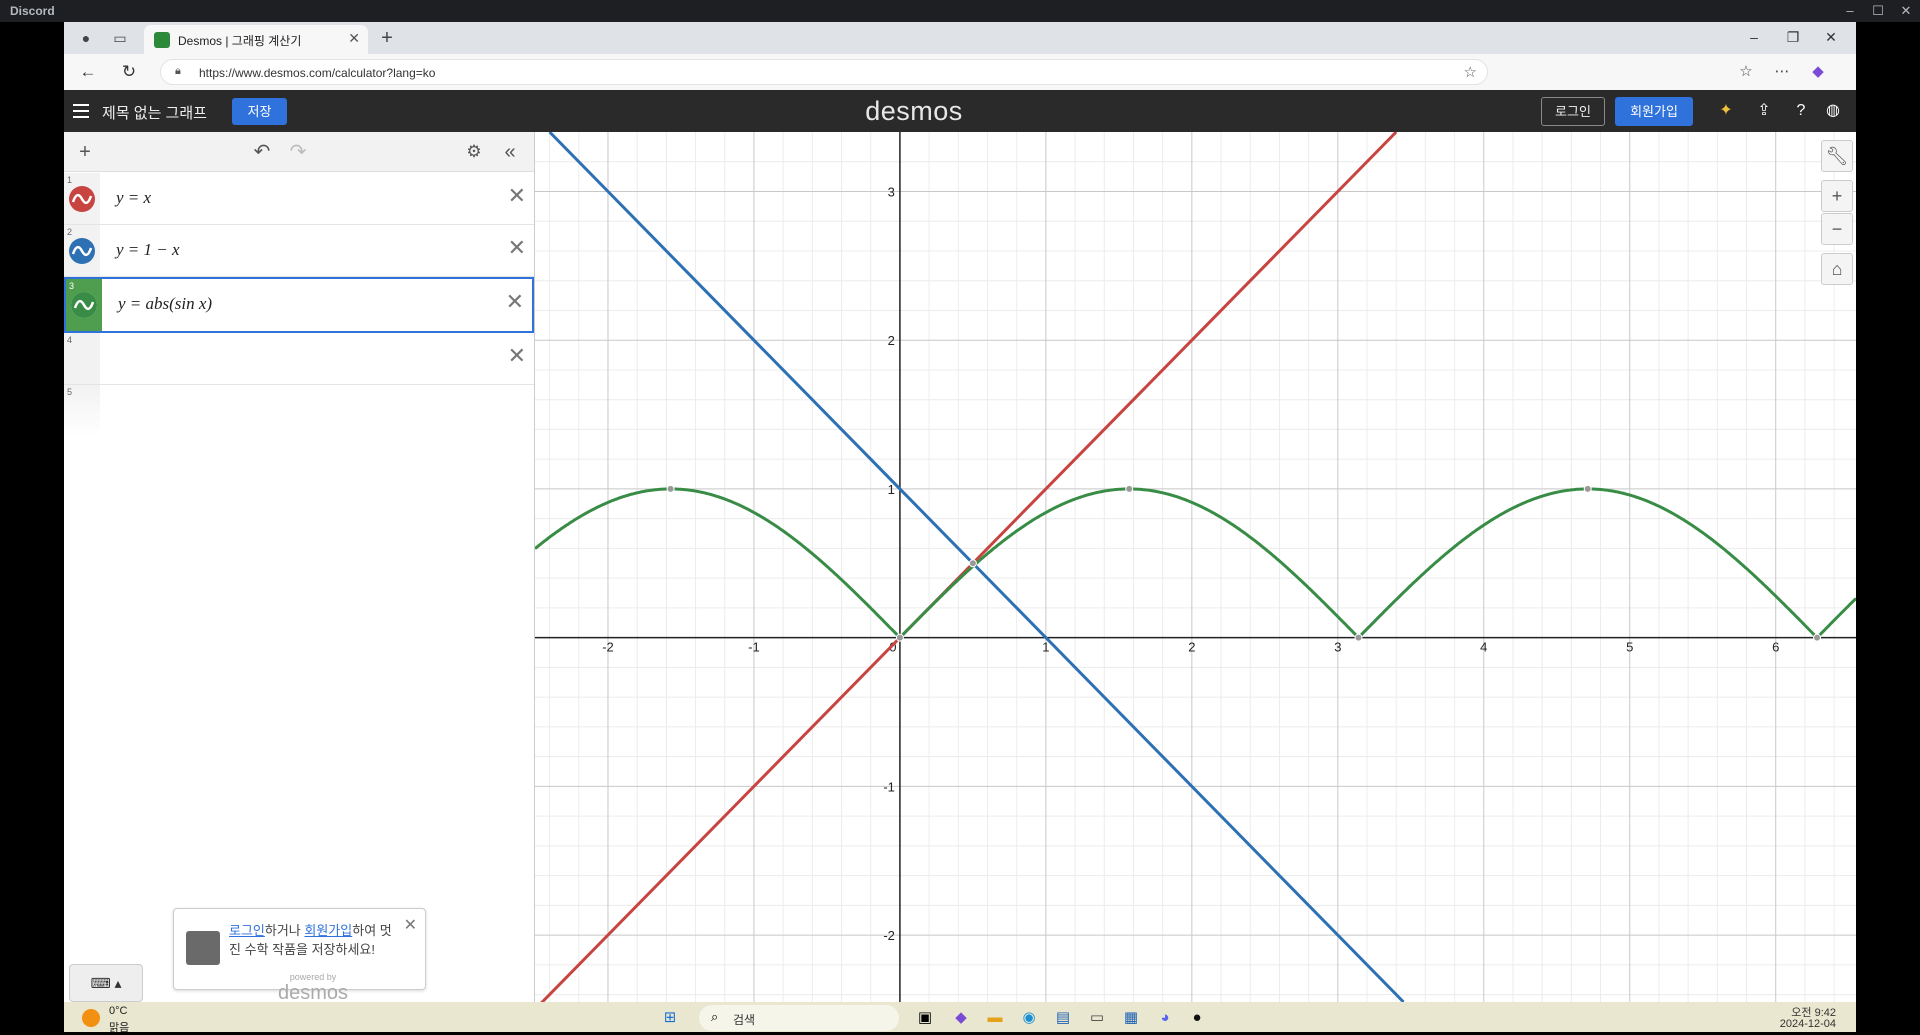 This screenshot has width=1920, height=1035. I want to click on points-layer, so click(1244, 563).